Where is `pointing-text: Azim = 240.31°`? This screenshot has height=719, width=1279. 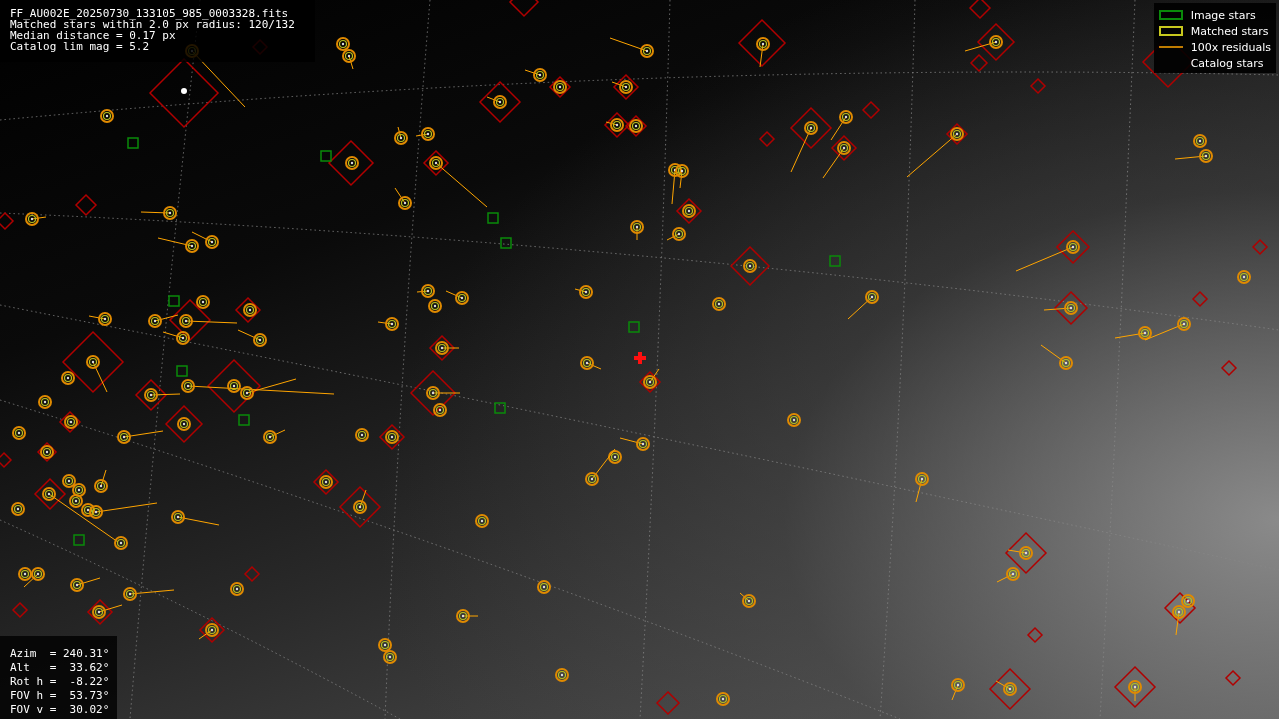 pointing-text: Azim = 240.31° is located at coordinates (60, 653).